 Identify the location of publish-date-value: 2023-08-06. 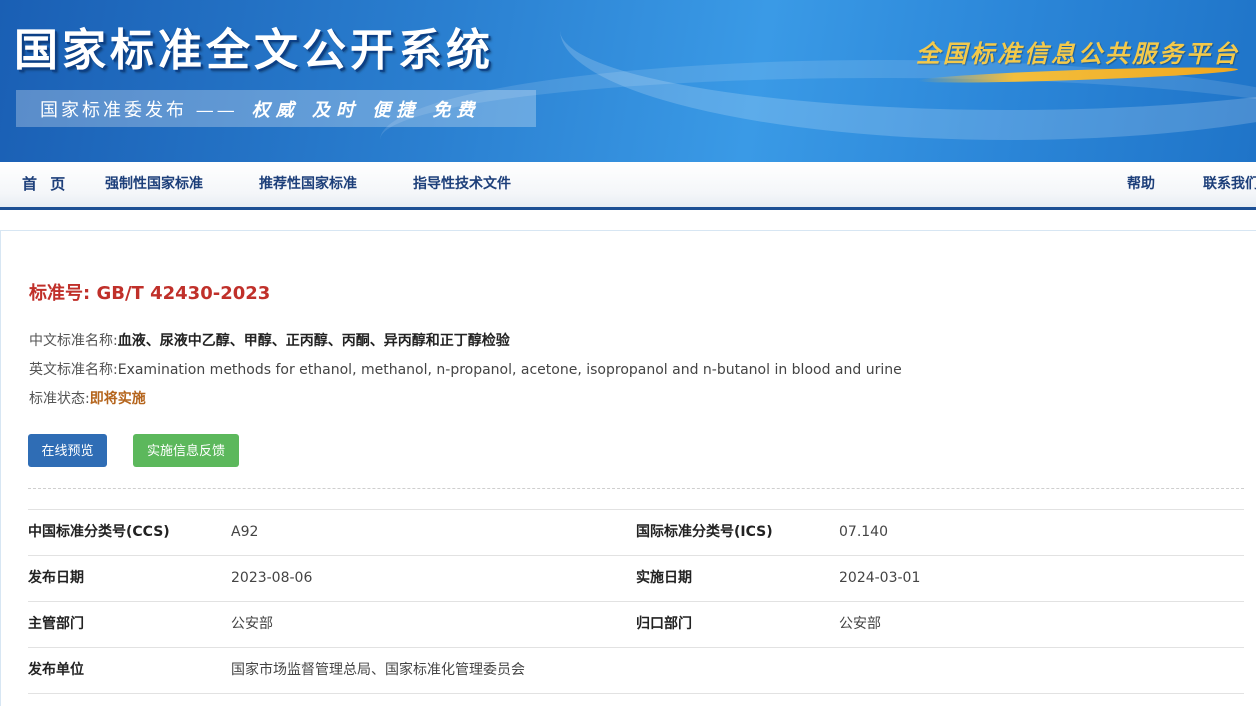
(272, 578).